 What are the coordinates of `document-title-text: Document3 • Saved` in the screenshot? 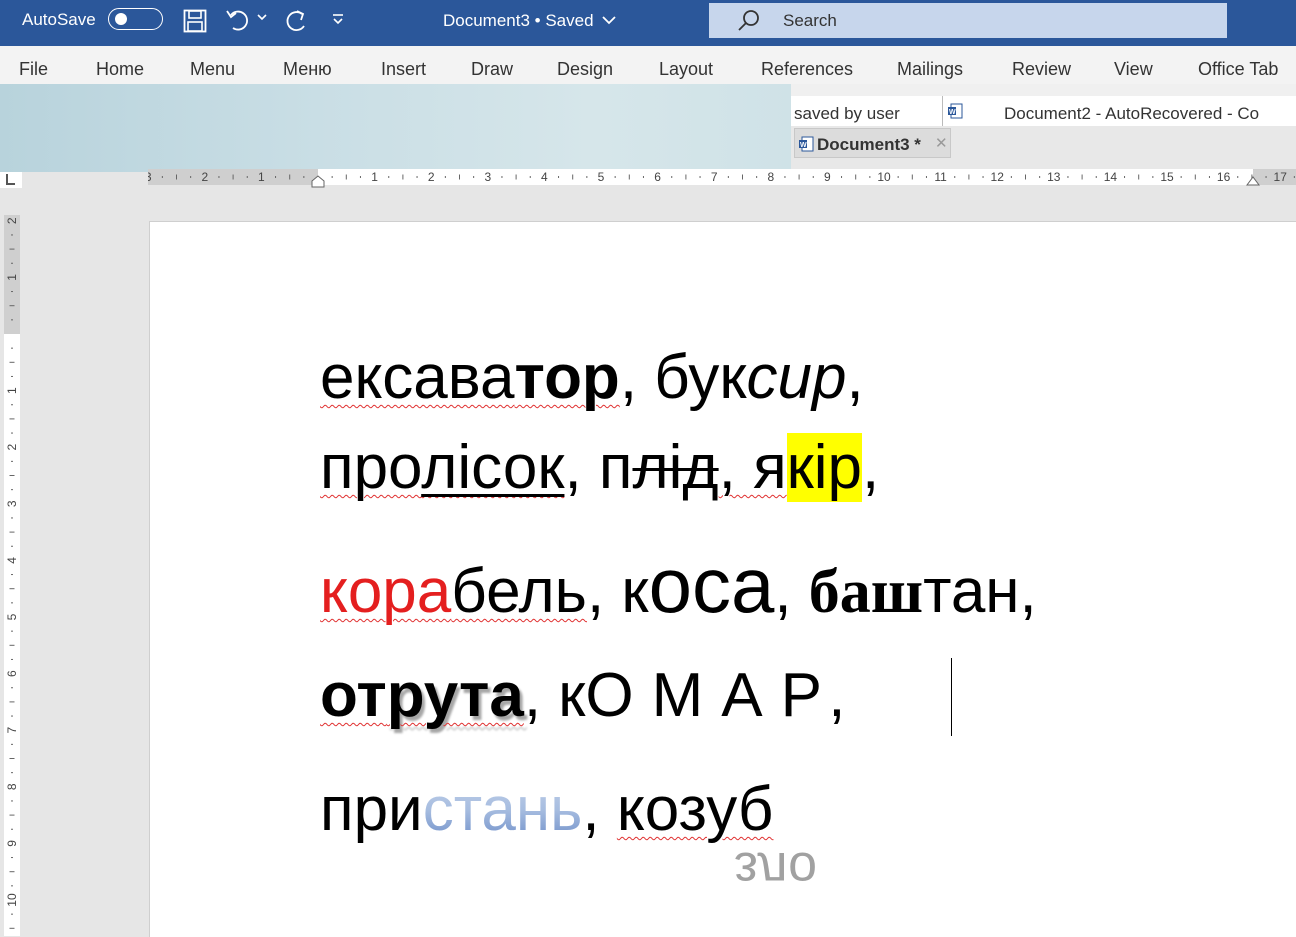 It's located at (518, 20).